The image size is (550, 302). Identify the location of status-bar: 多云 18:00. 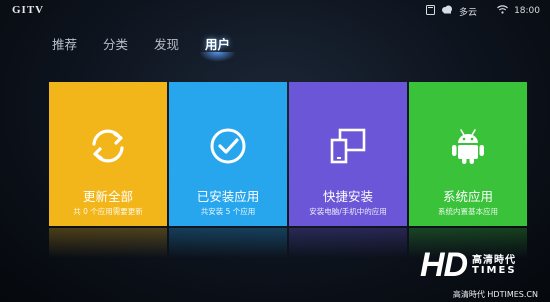
(483, 11).